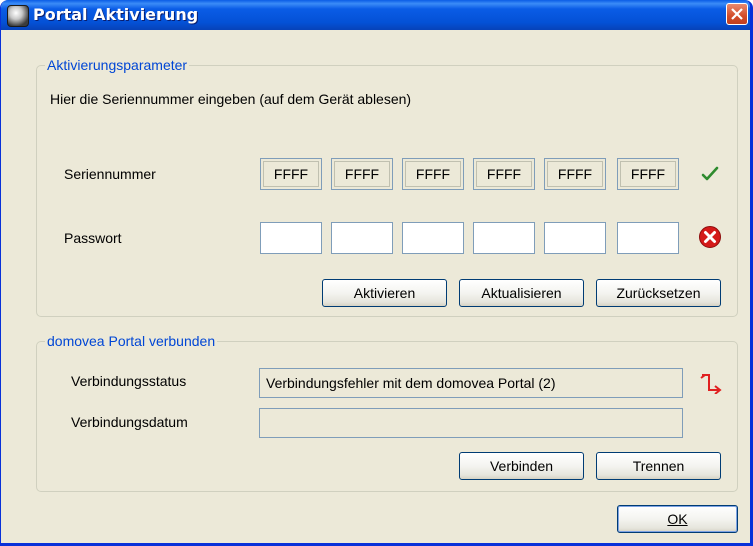  I want to click on disconnected-icon, so click(711, 384).